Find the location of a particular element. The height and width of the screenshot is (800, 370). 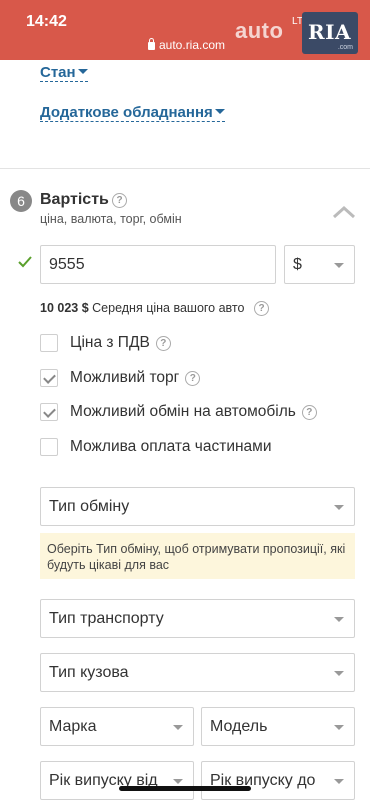

average-price-label: Середня ціна вашого авто is located at coordinates (168, 308).